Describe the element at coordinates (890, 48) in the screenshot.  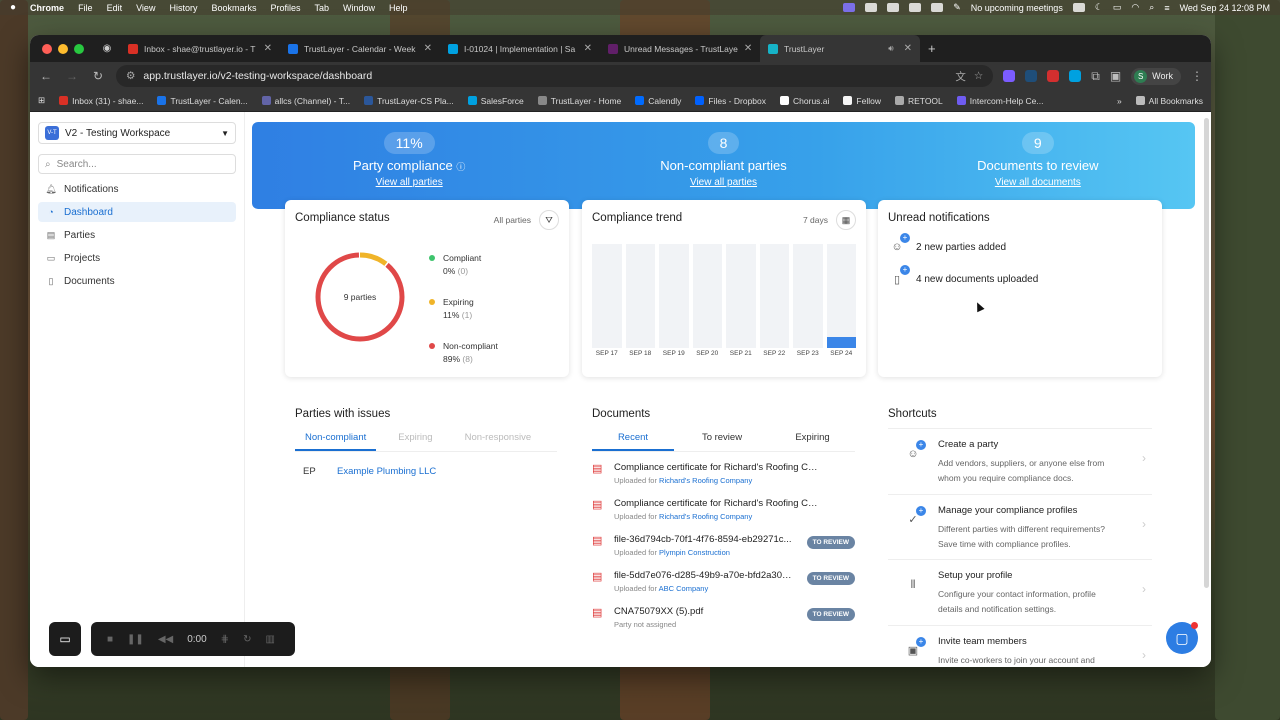
I see `speaker-icon: 🔊︎` at that location.